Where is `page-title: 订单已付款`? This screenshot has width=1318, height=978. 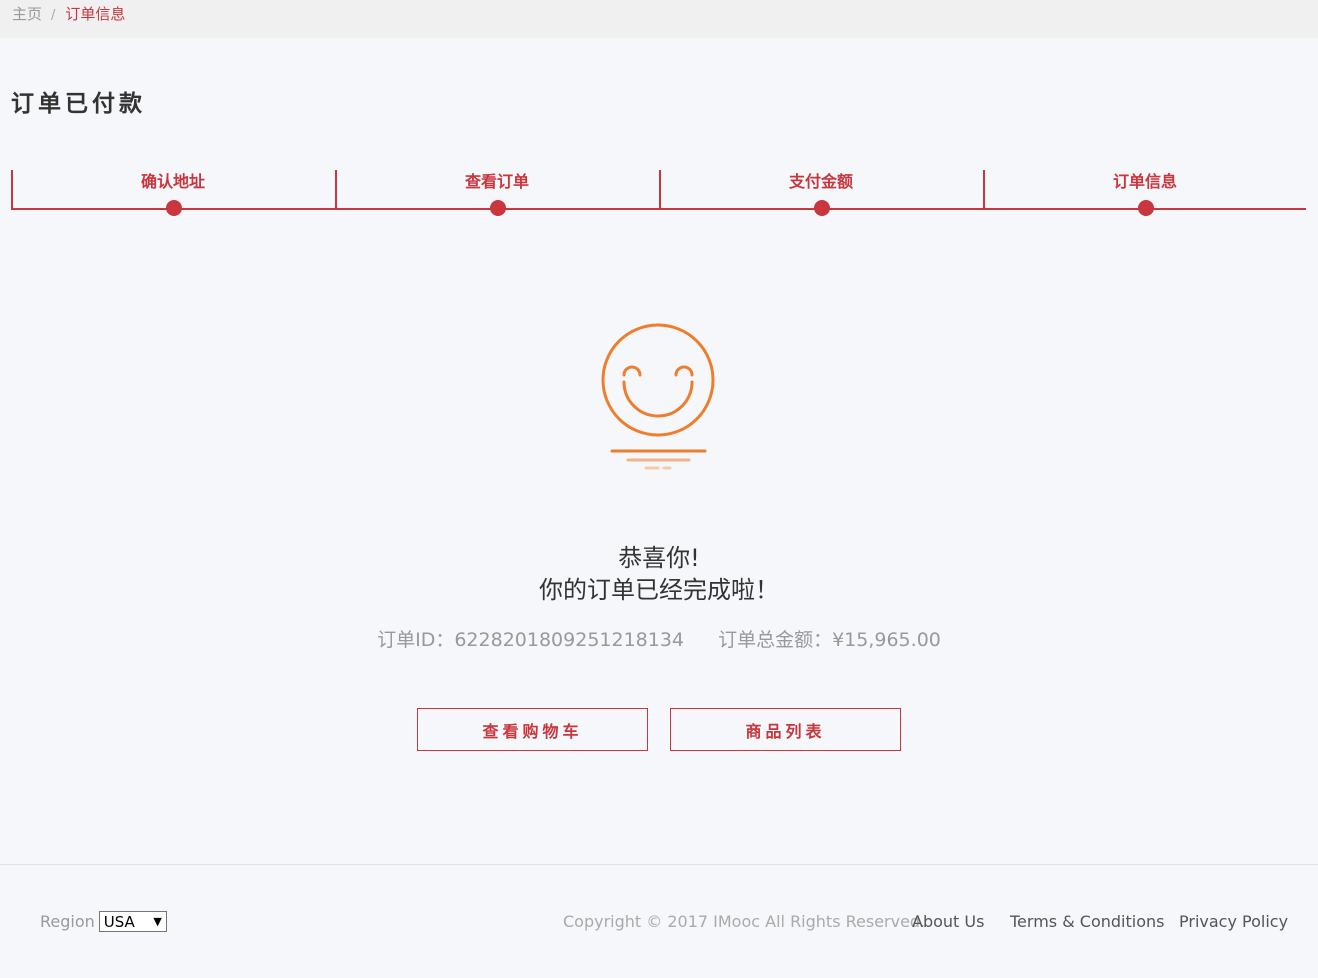 page-title: 订单已付款 is located at coordinates (78, 104).